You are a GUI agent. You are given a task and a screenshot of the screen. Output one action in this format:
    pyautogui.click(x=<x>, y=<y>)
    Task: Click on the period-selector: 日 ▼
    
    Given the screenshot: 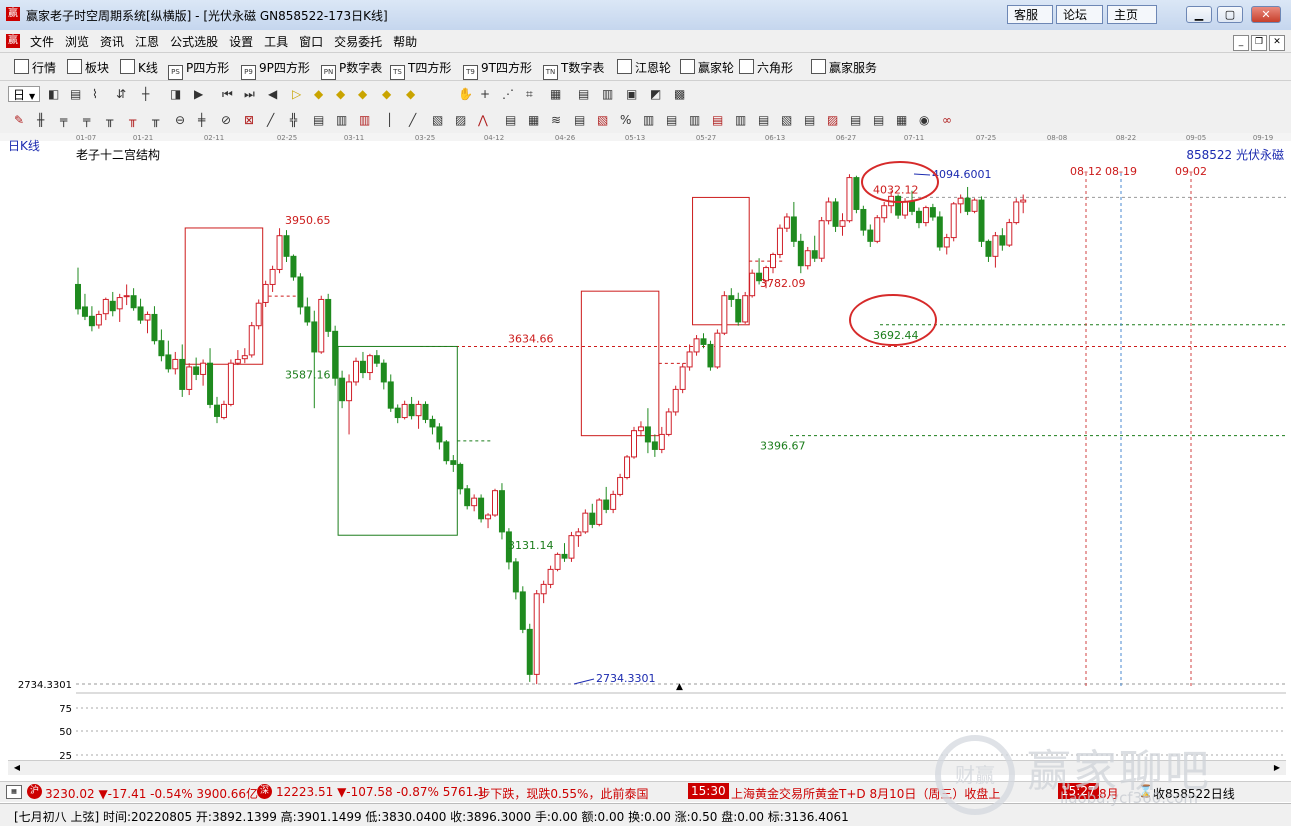 What is the action you would take?
    pyautogui.click(x=24, y=94)
    